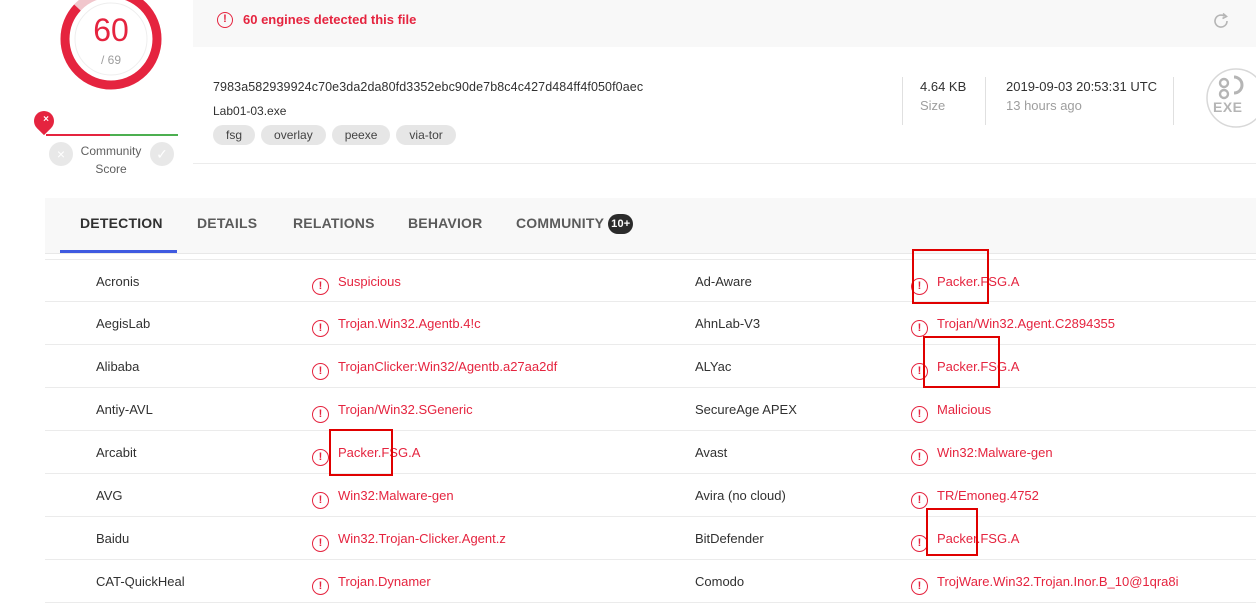  I want to click on vote-check-icon: ✓, so click(162, 154).